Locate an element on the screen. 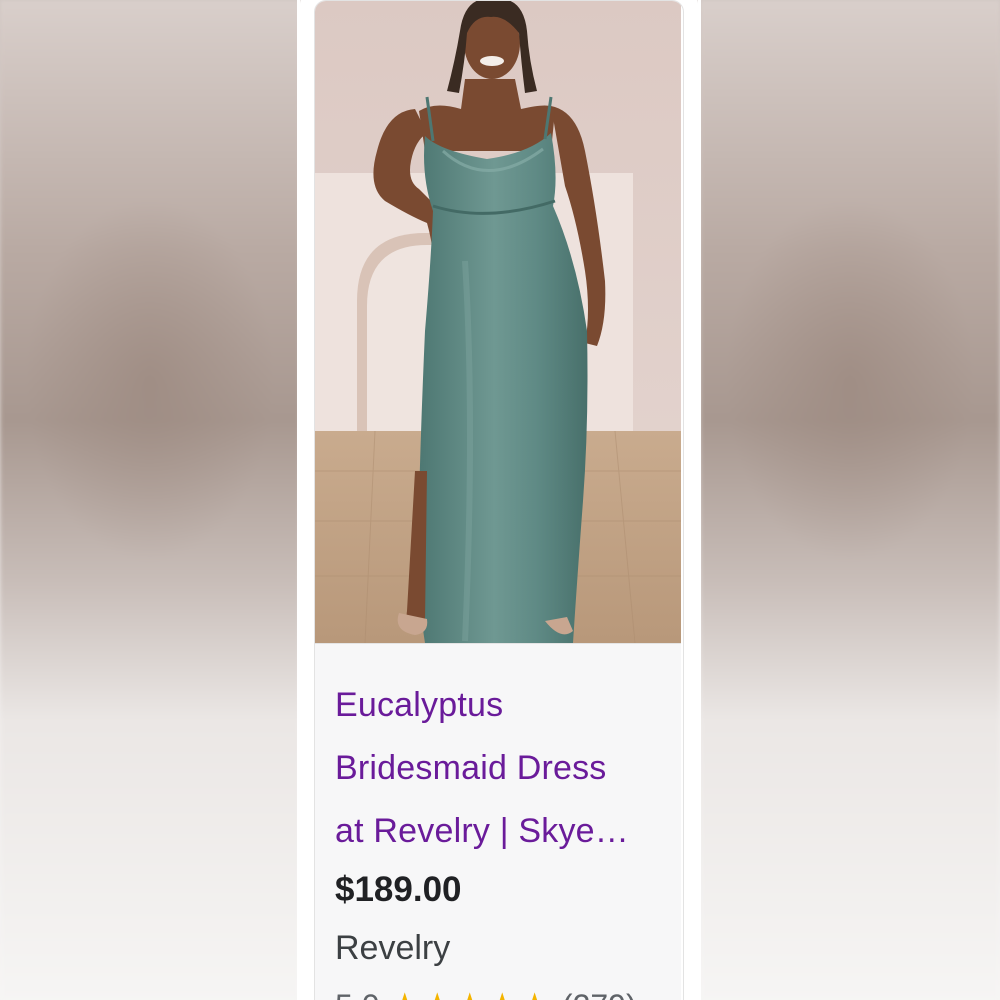 The height and width of the screenshot is (1000, 1000). rating-row: 5.0 ★★★★★ (279) is located at coordinates (486, 993).